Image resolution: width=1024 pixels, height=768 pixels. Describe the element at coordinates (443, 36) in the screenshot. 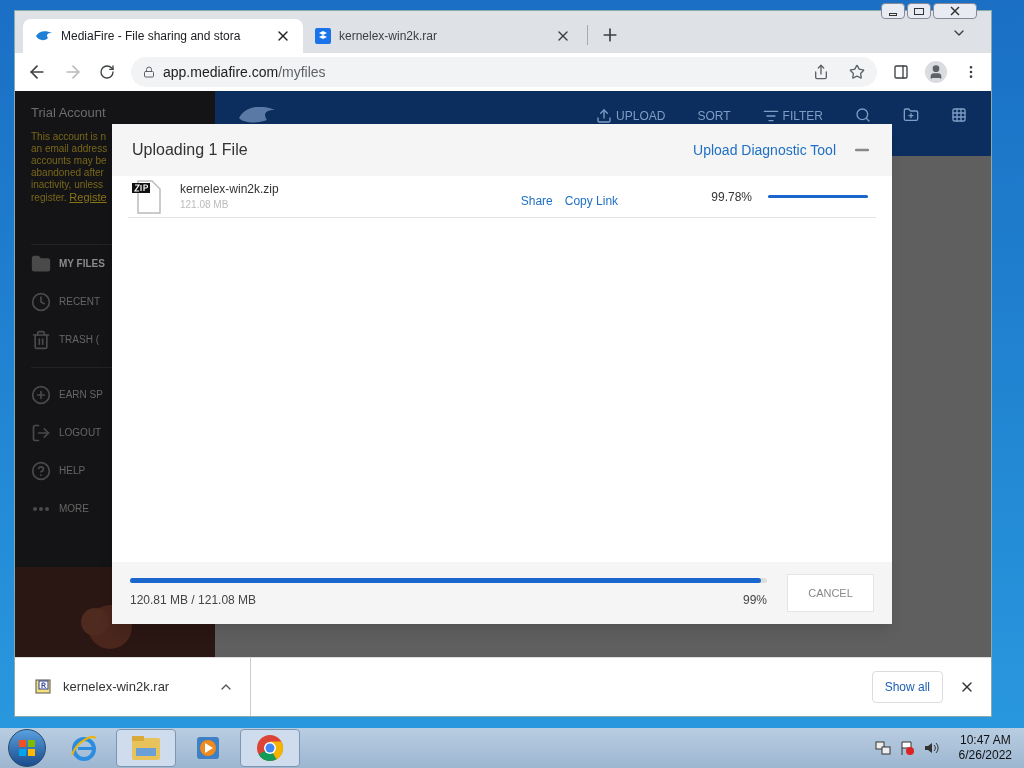

I see `browser-tab: kernelex-win2k.rar` at that location.